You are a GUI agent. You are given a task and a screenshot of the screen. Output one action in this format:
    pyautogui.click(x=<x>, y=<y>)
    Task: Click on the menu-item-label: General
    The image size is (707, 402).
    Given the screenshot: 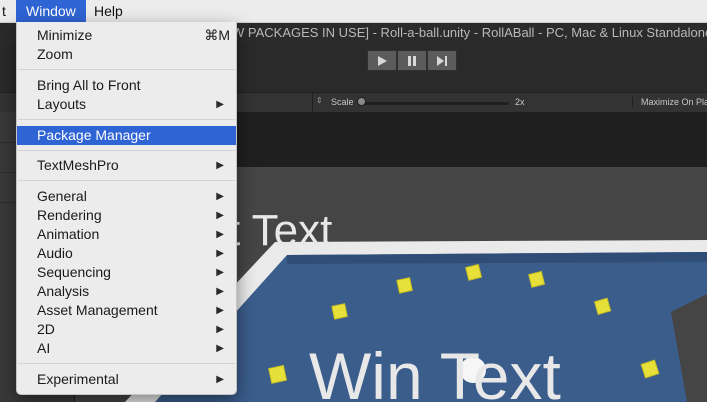 What is the action you would take?
    pyautogui.click(x=62, y=196)
    